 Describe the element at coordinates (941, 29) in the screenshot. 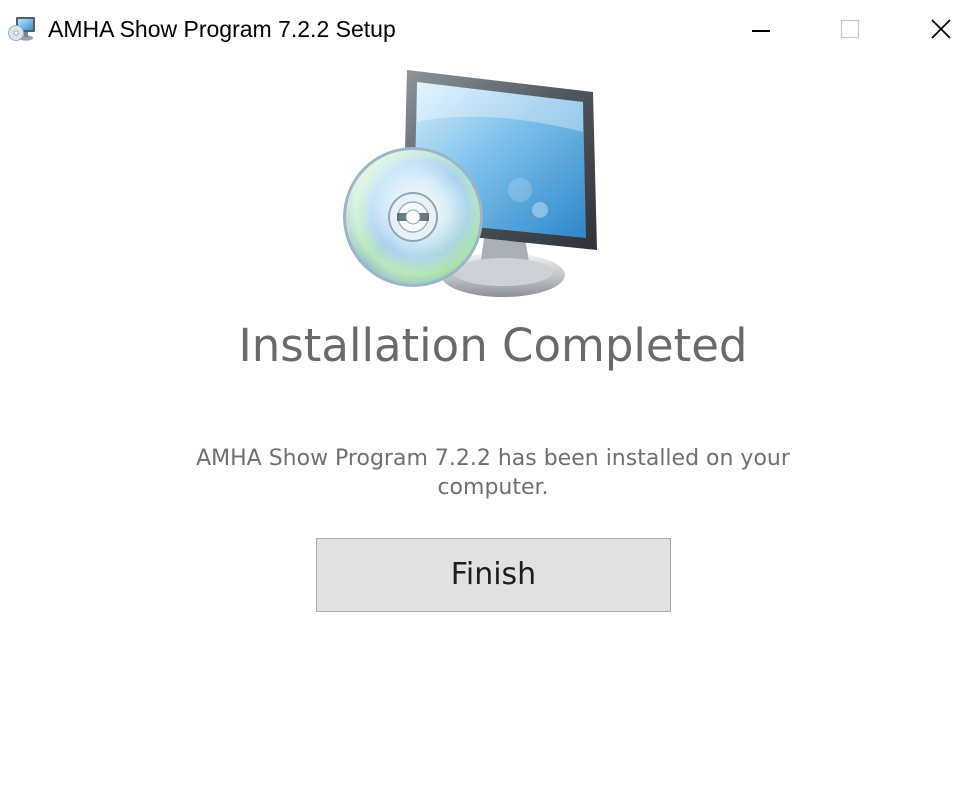

I see `close-icon` at that location.